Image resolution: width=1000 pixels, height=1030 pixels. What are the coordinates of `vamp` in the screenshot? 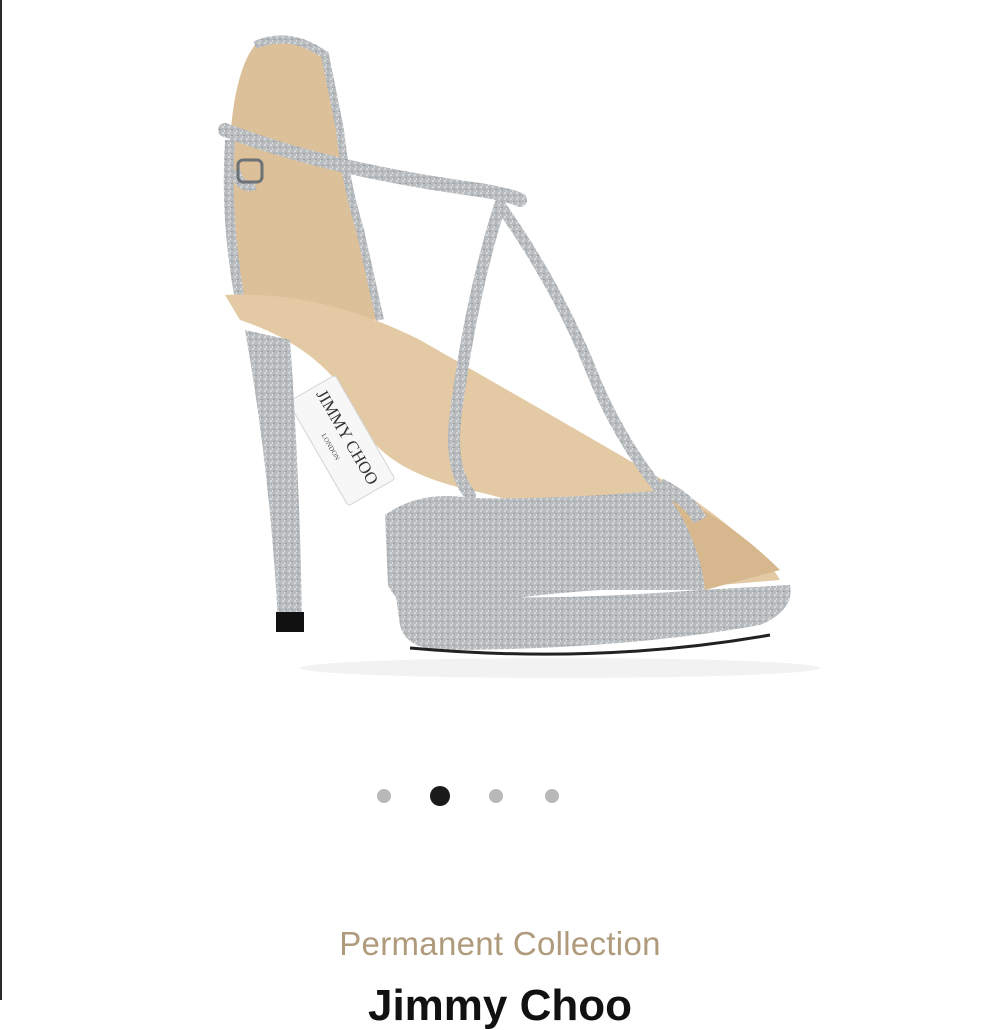 It's located at (545, 550).